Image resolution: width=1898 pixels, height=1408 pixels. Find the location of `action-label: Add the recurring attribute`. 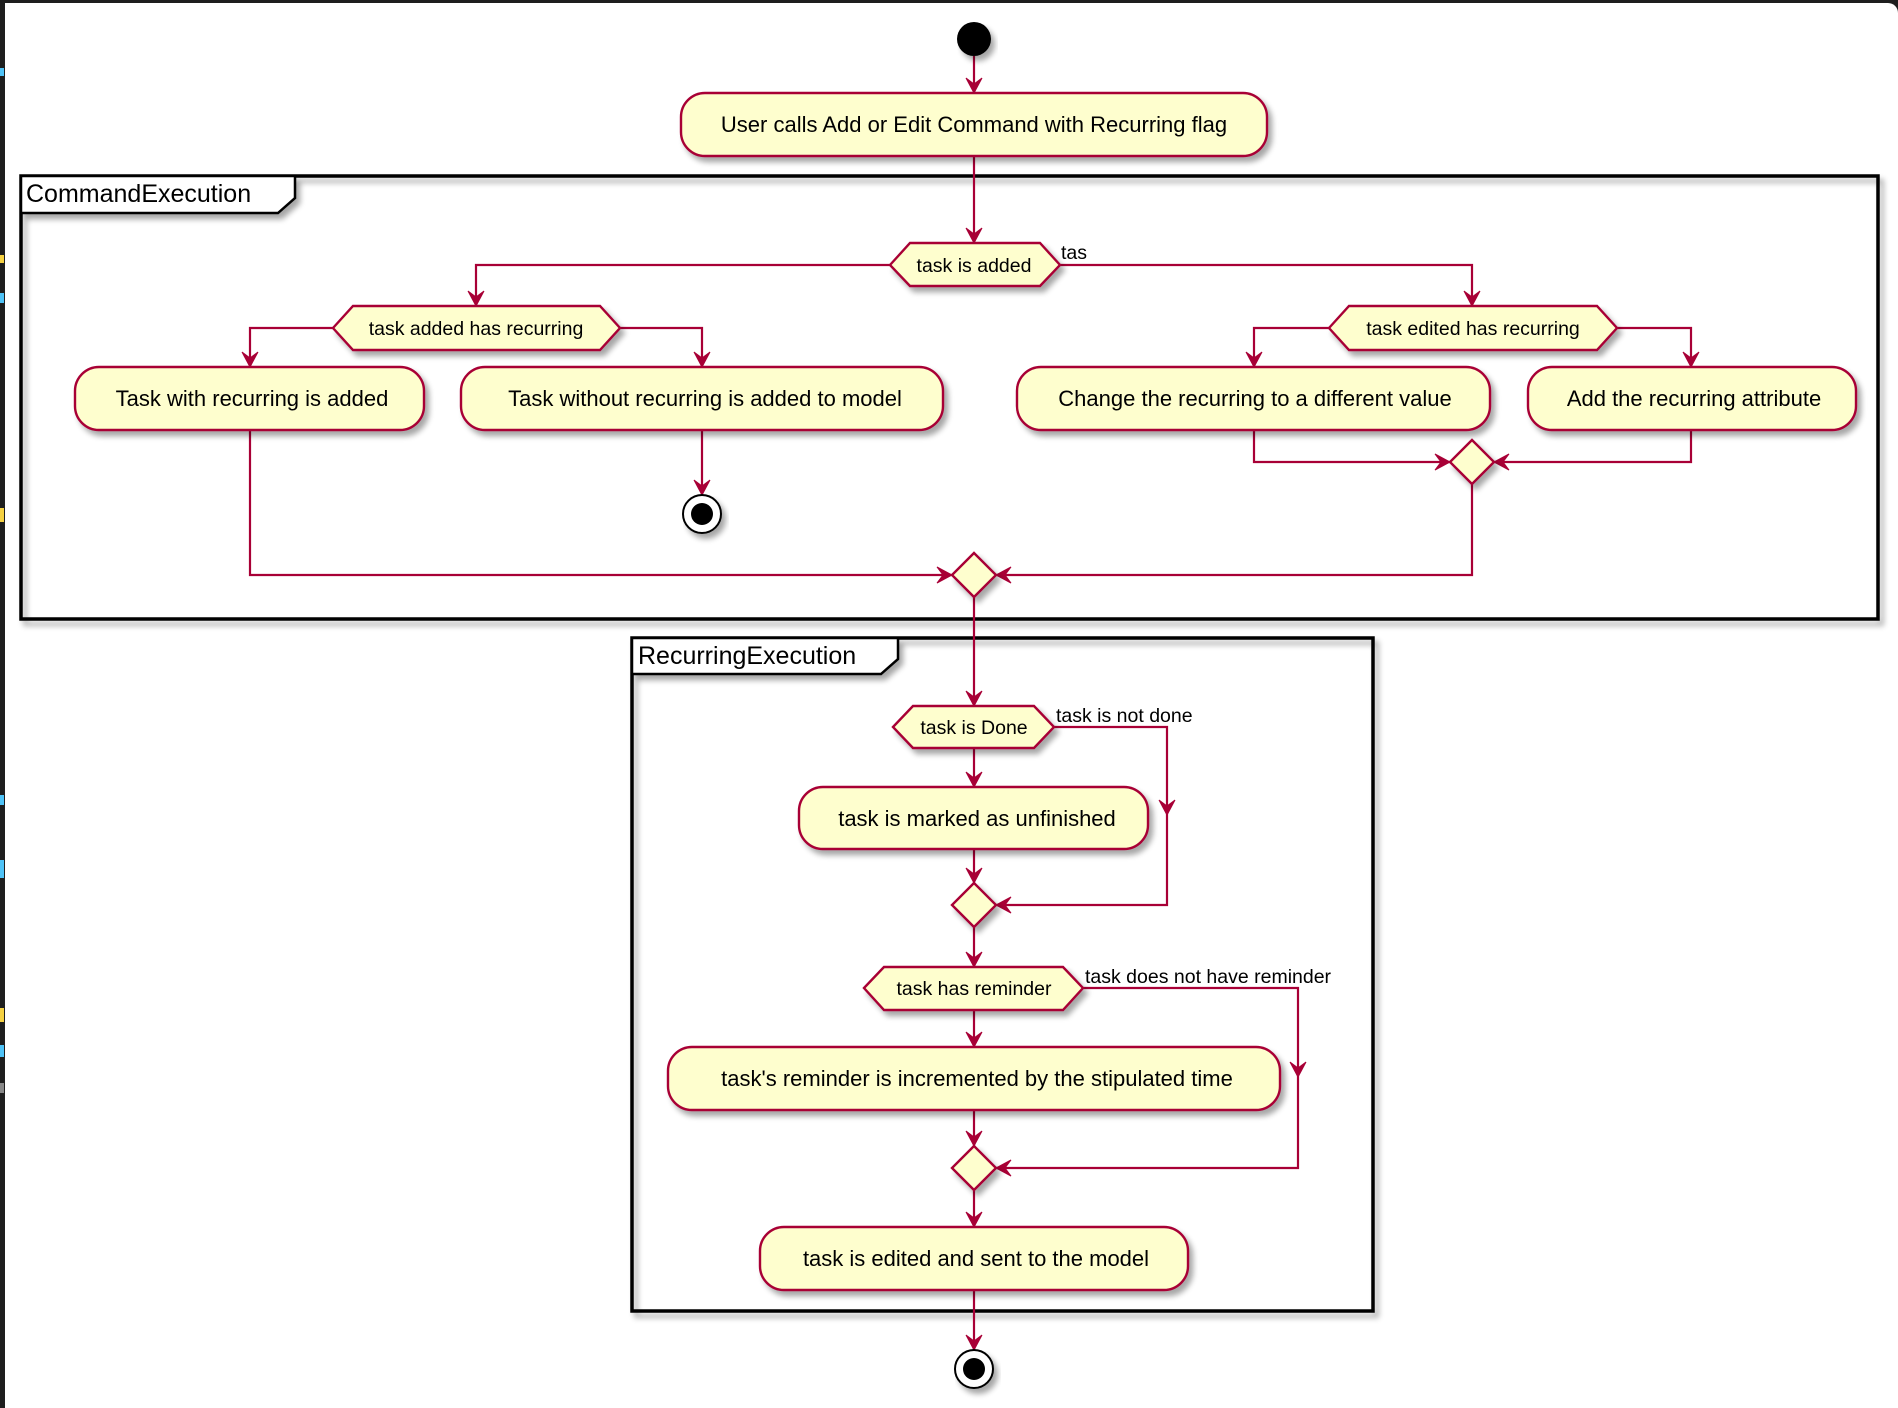

action-label: Add the recurring attribute is located at coordinates (1694, 398).